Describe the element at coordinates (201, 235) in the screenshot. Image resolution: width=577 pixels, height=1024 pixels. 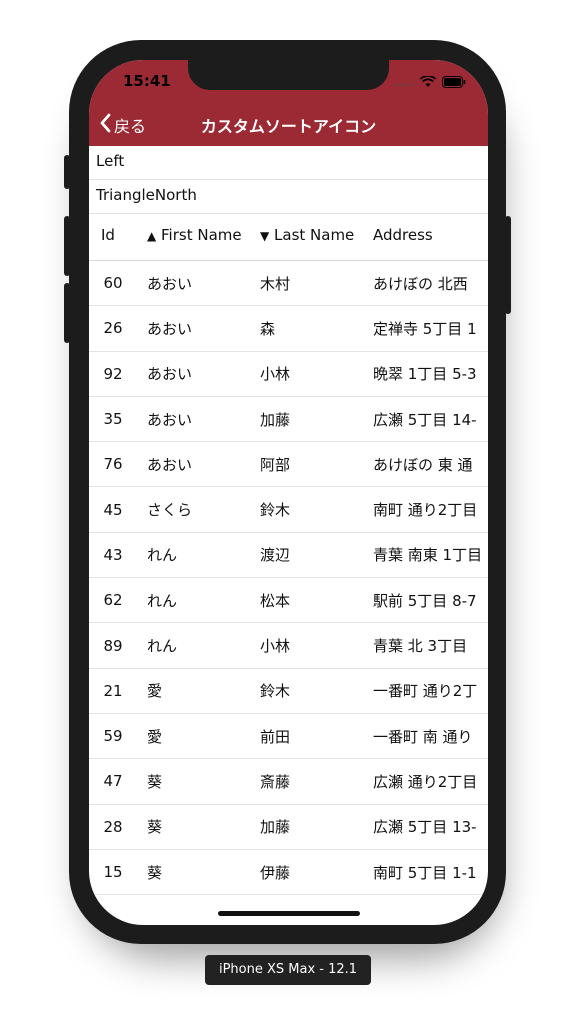
I see `header-first-name-label: First Name` at that location.